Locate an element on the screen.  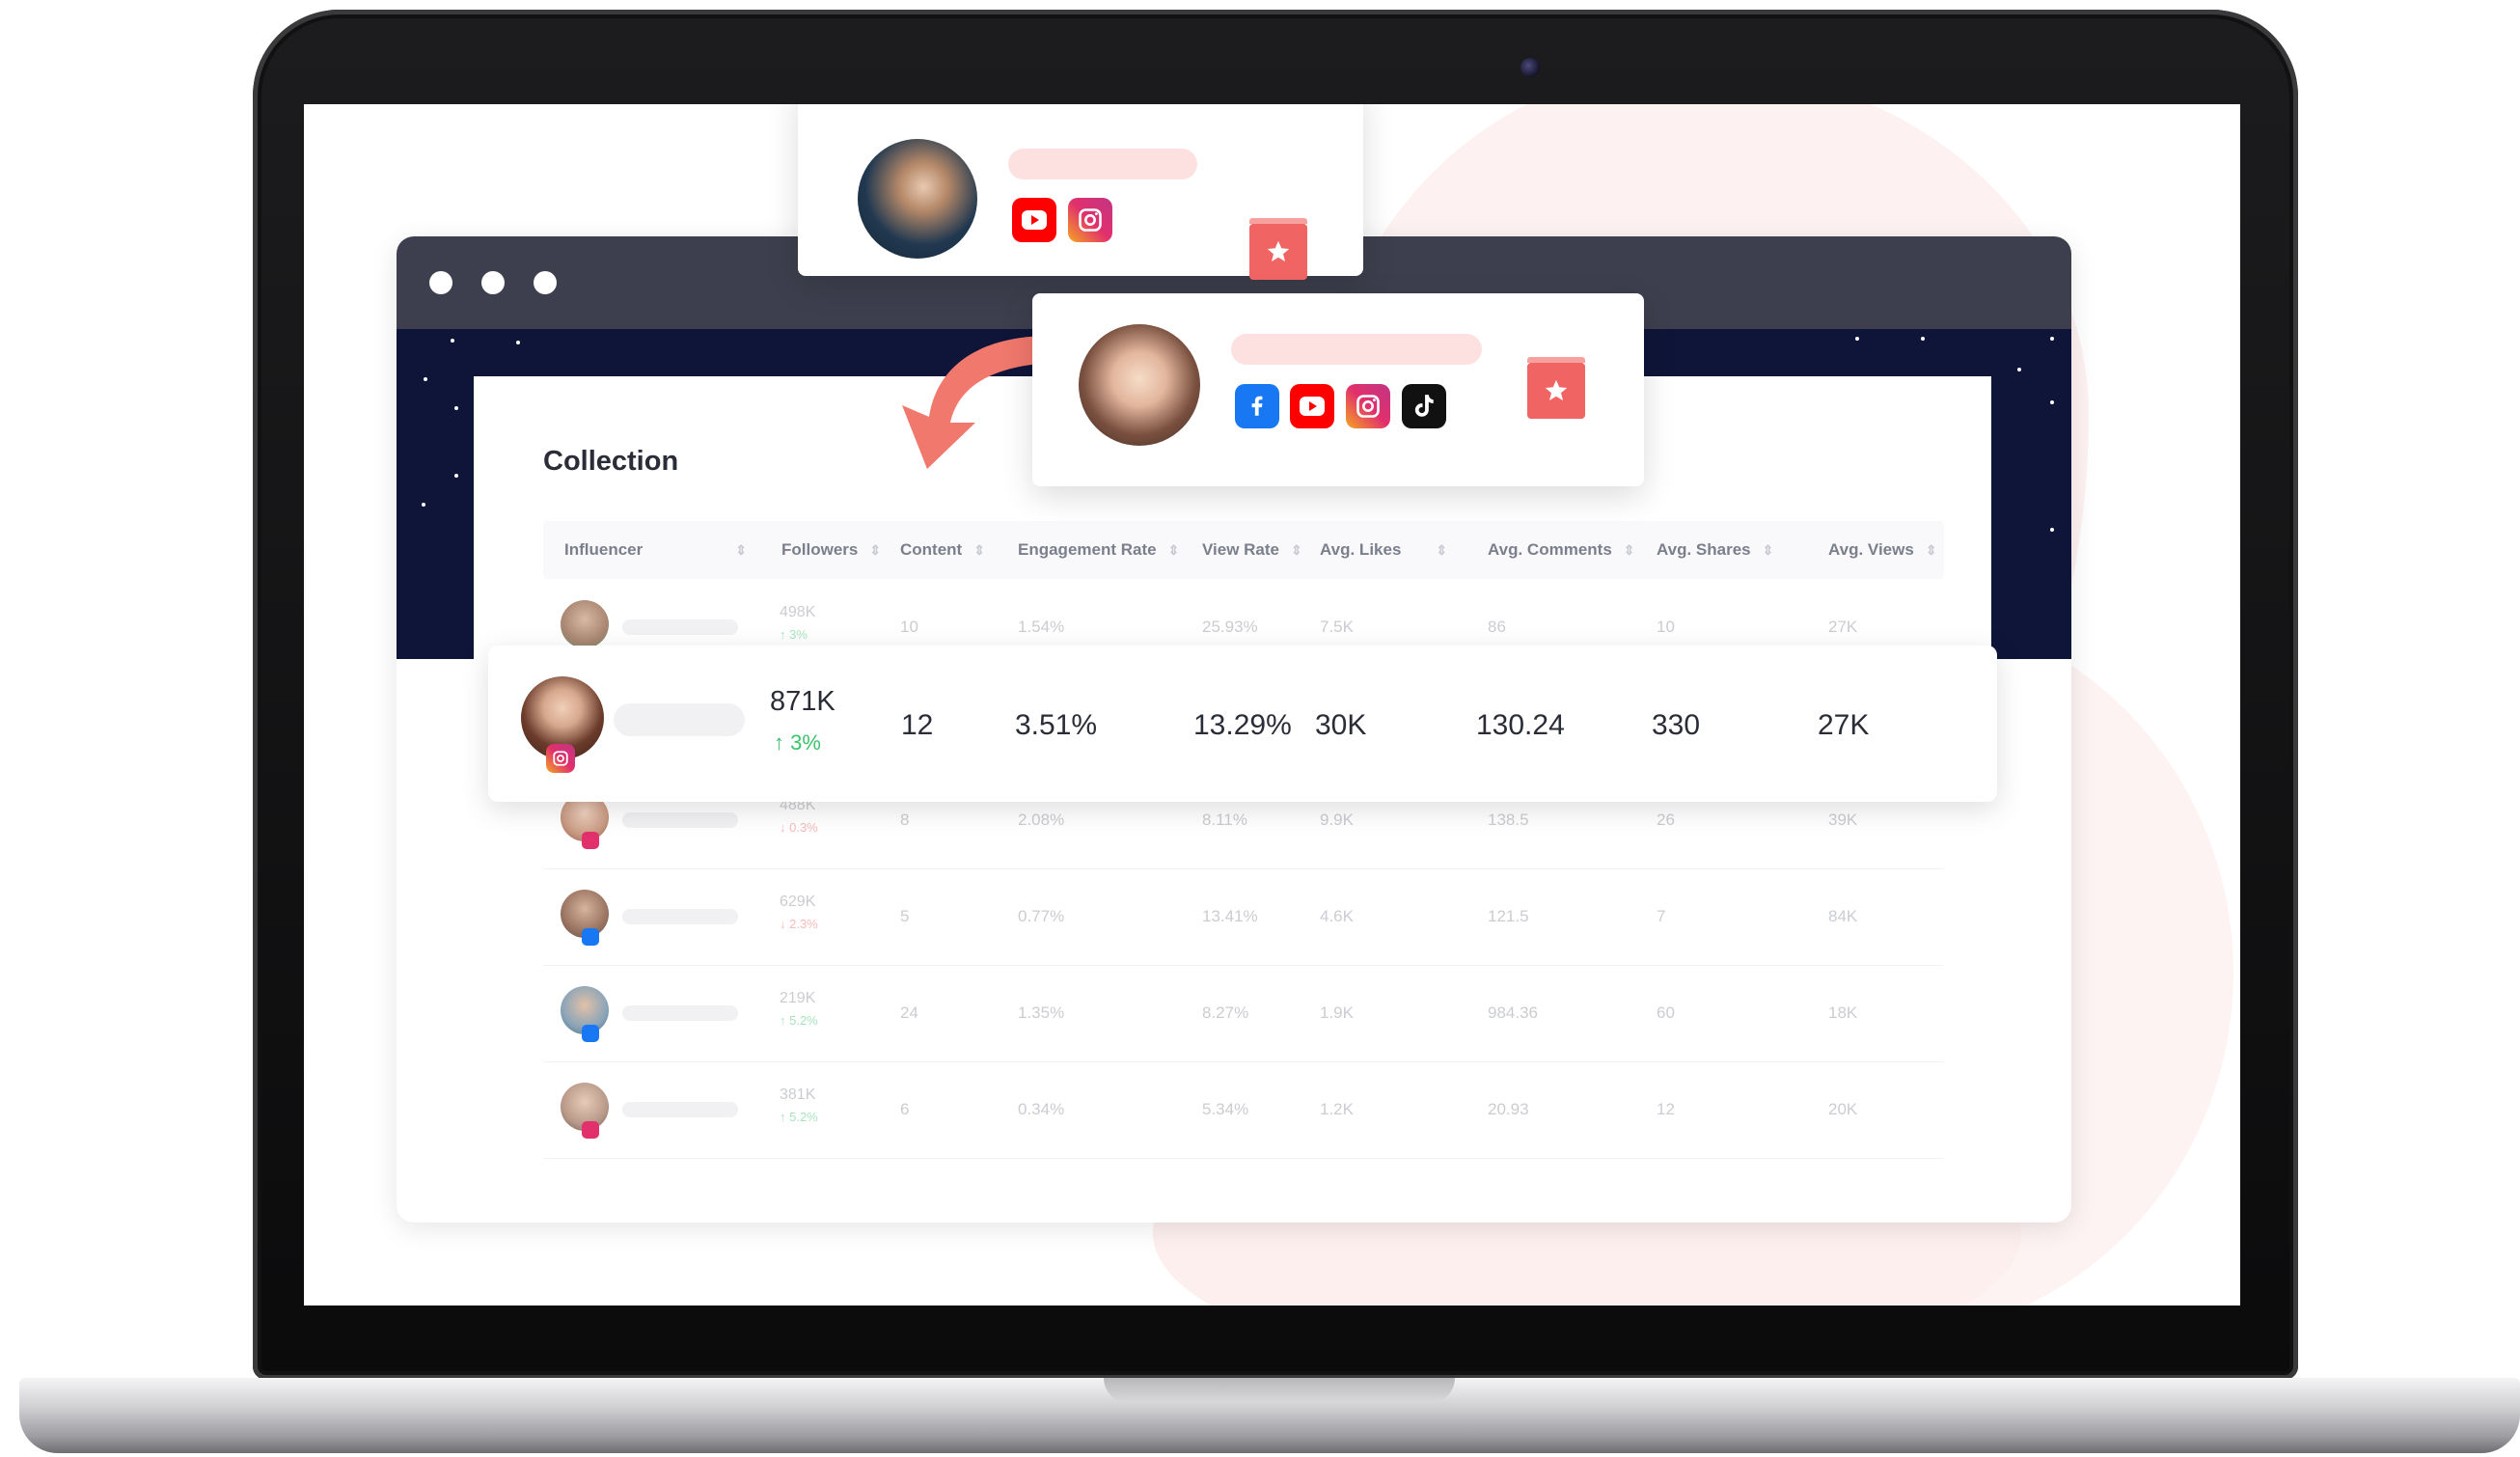
view-rate-cell: 13.41% is located at coordinates (1230, 916).